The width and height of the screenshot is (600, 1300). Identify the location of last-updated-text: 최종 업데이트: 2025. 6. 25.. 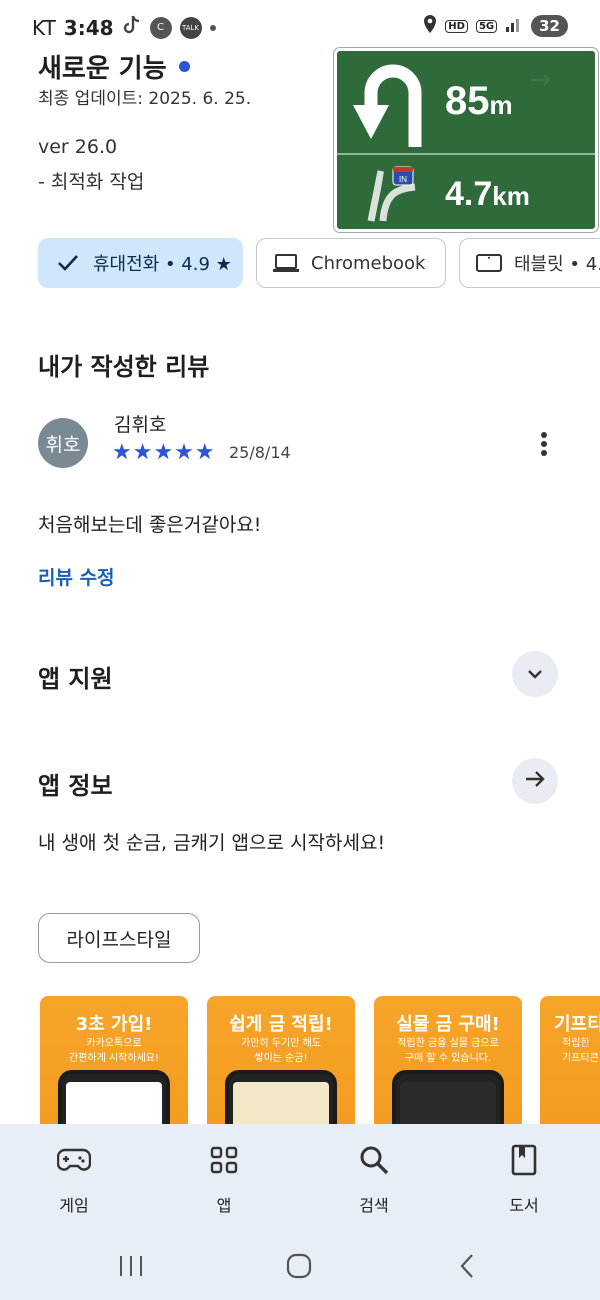
(145, 99).